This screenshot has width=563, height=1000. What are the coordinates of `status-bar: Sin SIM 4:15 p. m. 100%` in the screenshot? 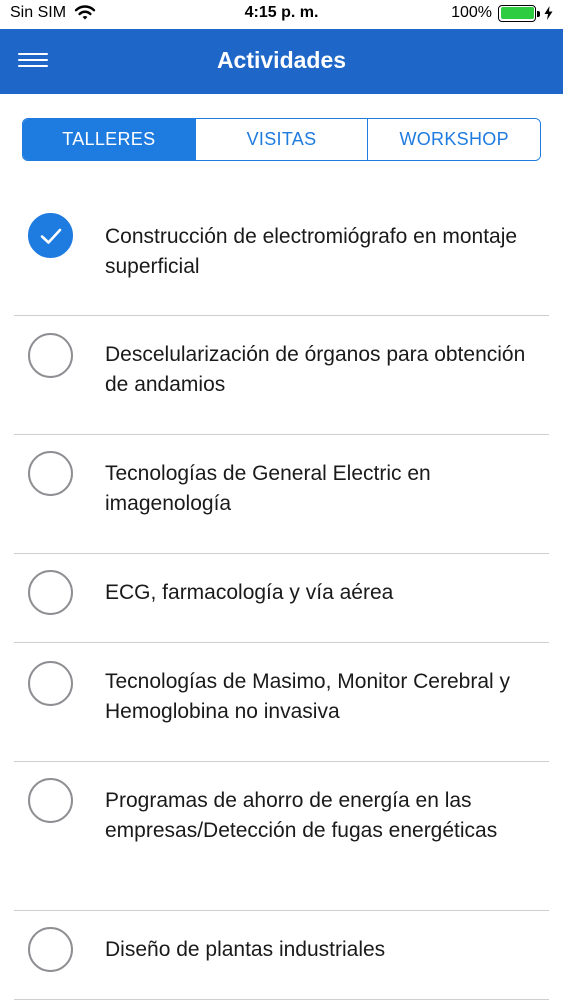 It's located at (281, 14).